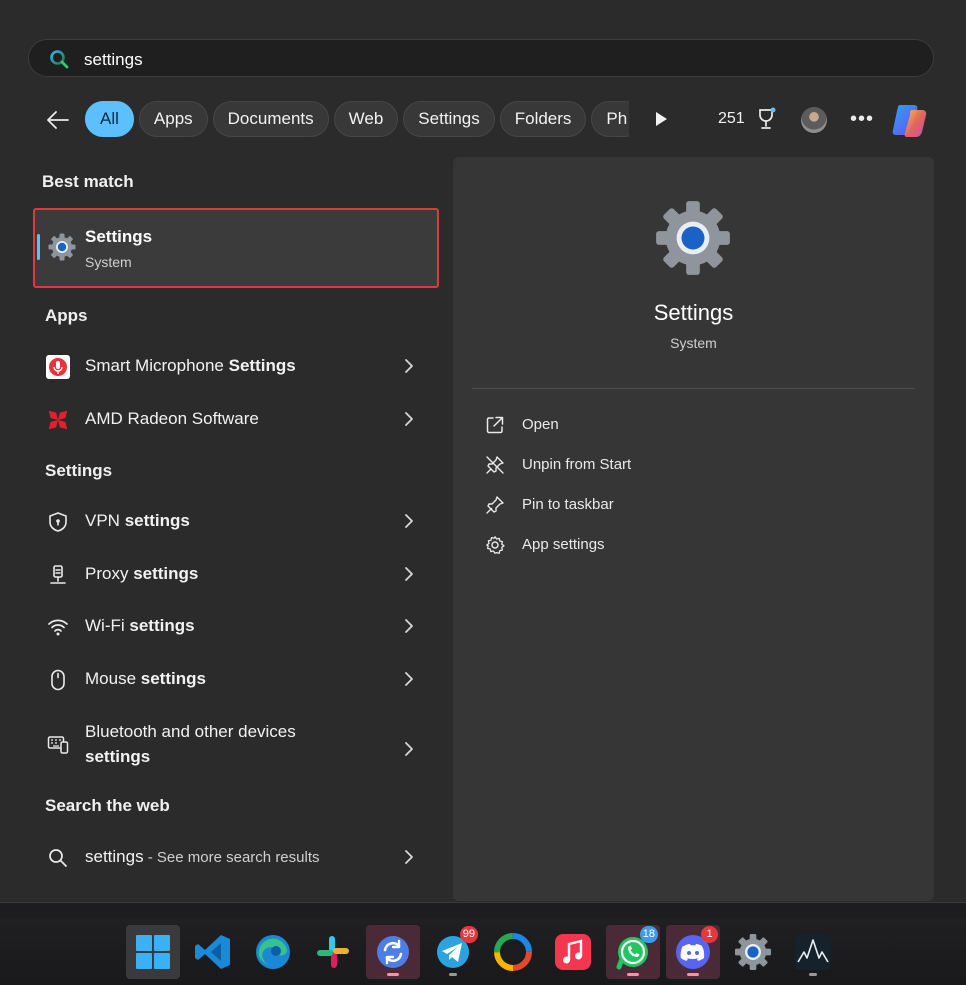 This screenshot has width=966, height=985. I want to click on taskbar-discord: 1, so click(693, 952).